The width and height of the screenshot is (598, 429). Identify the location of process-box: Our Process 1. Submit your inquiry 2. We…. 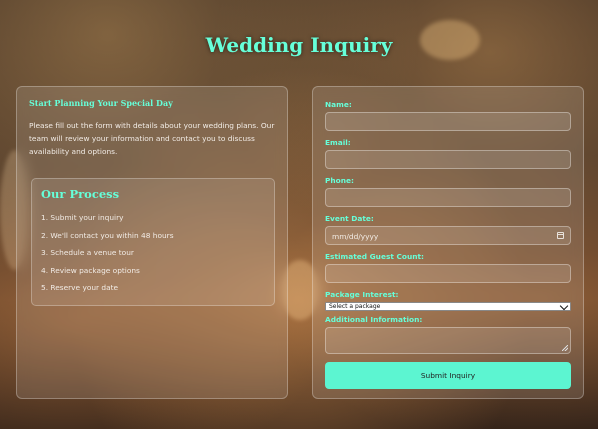
(153, 242).